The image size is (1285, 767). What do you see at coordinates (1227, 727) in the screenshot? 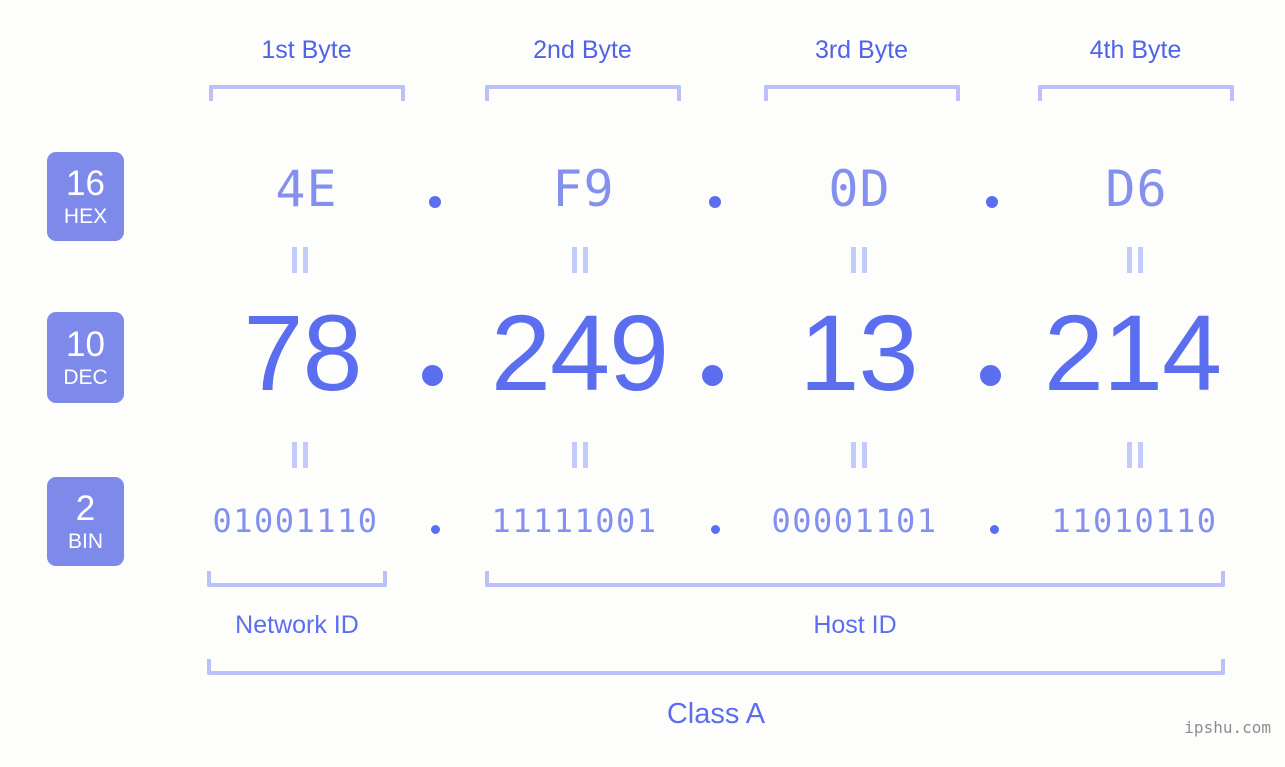
I see `watermark: ipshu.com` at bounding box center [1227, 727].